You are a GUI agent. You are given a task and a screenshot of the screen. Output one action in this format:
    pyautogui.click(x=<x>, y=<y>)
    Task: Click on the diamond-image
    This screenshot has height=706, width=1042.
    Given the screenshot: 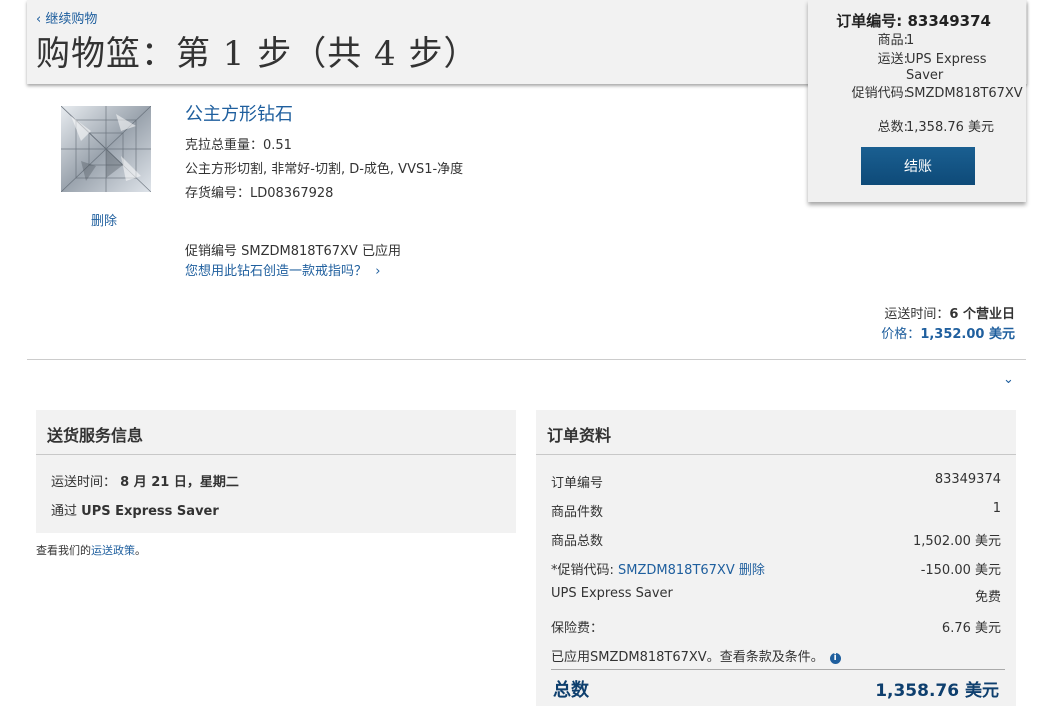 What is the action you would take?
    pyautogui.click(x=106, y=149)
    